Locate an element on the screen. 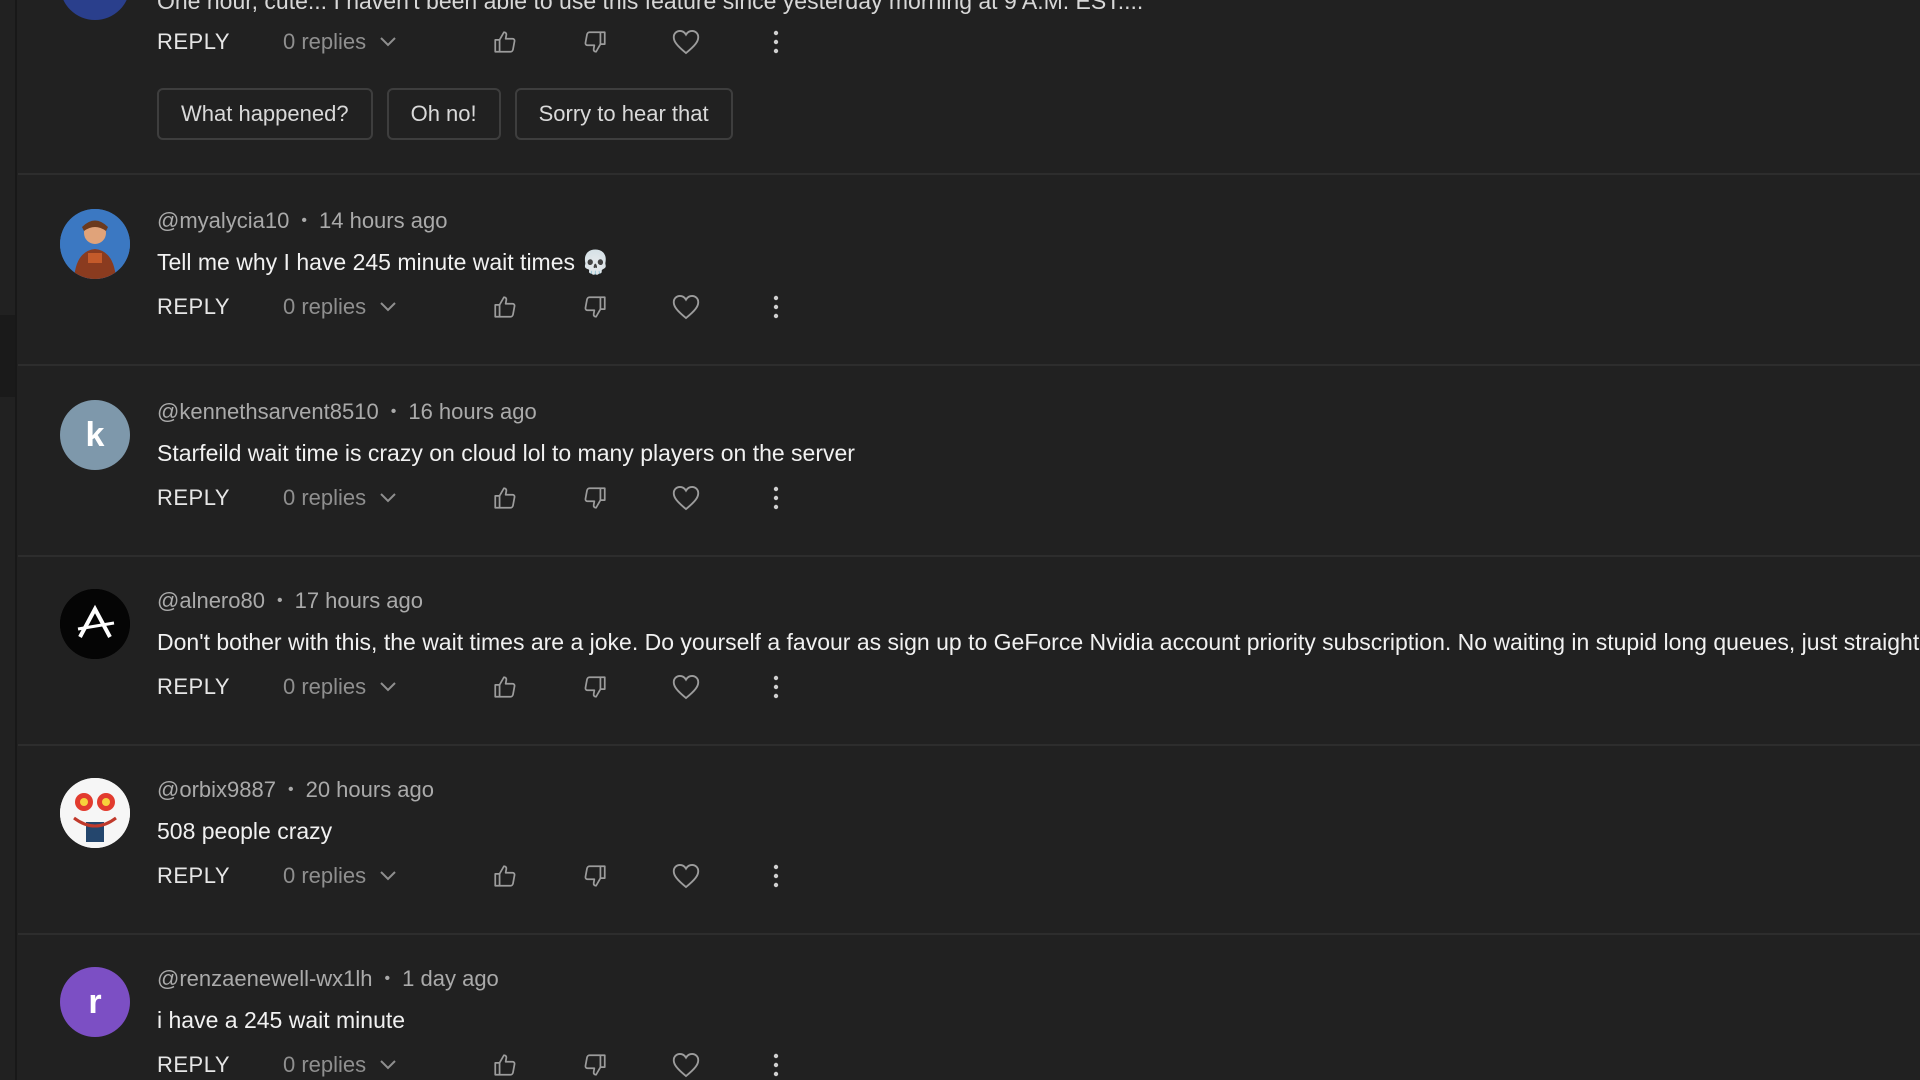  logo-avatar-image is located at coordinates (95, 624).